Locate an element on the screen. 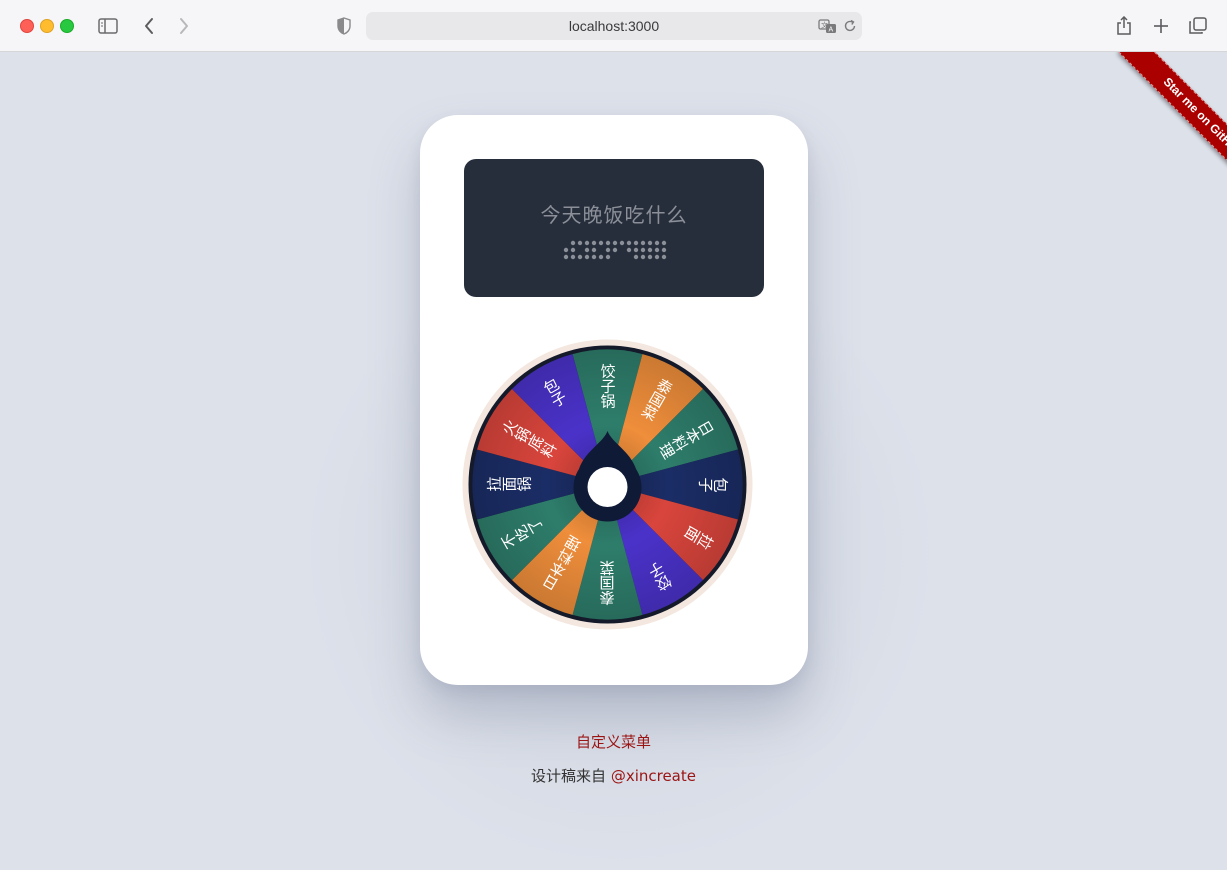 The image size is (1227, 870). minimize-window-button is located at coordinates (47, 26).